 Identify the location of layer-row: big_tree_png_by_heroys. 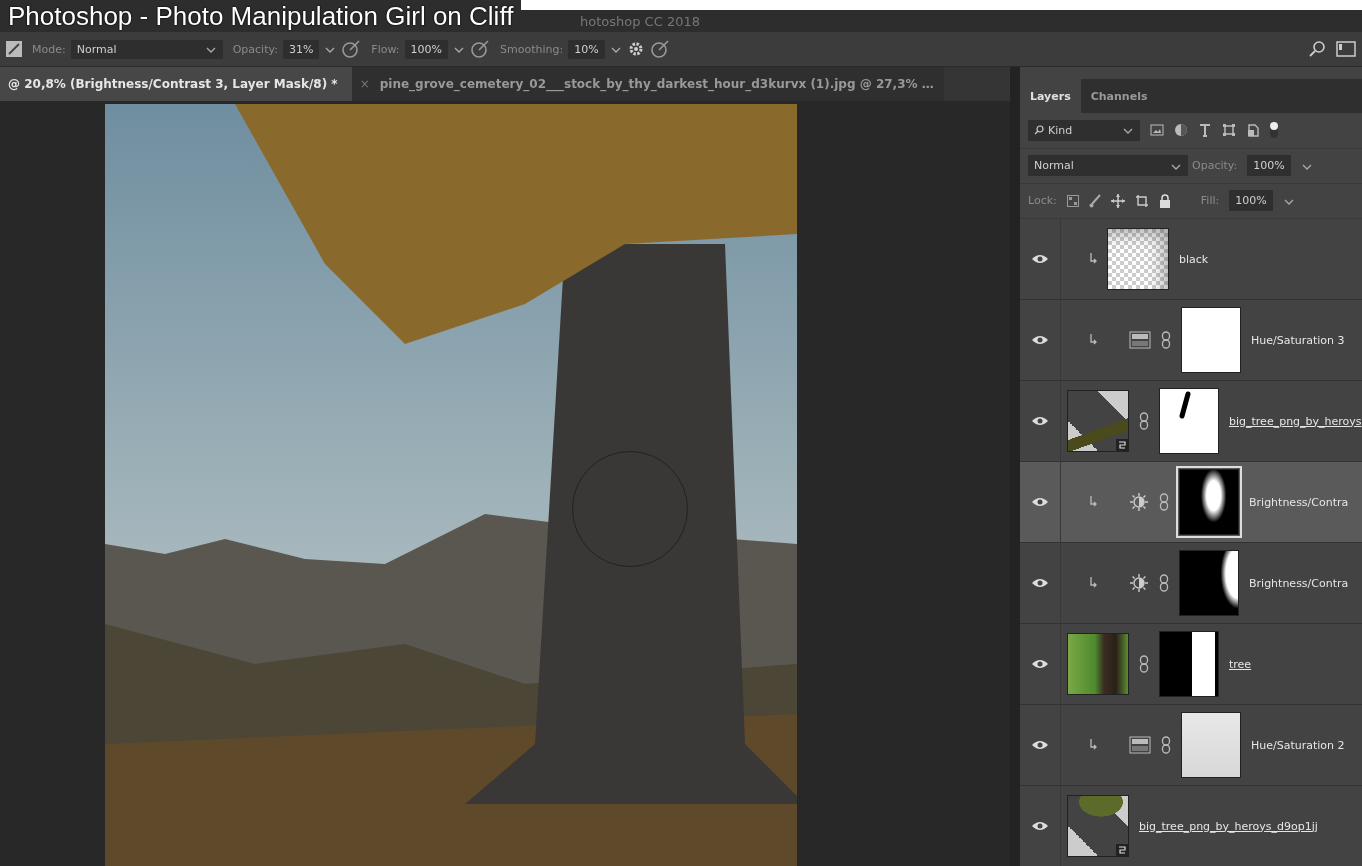
(1191, 421).